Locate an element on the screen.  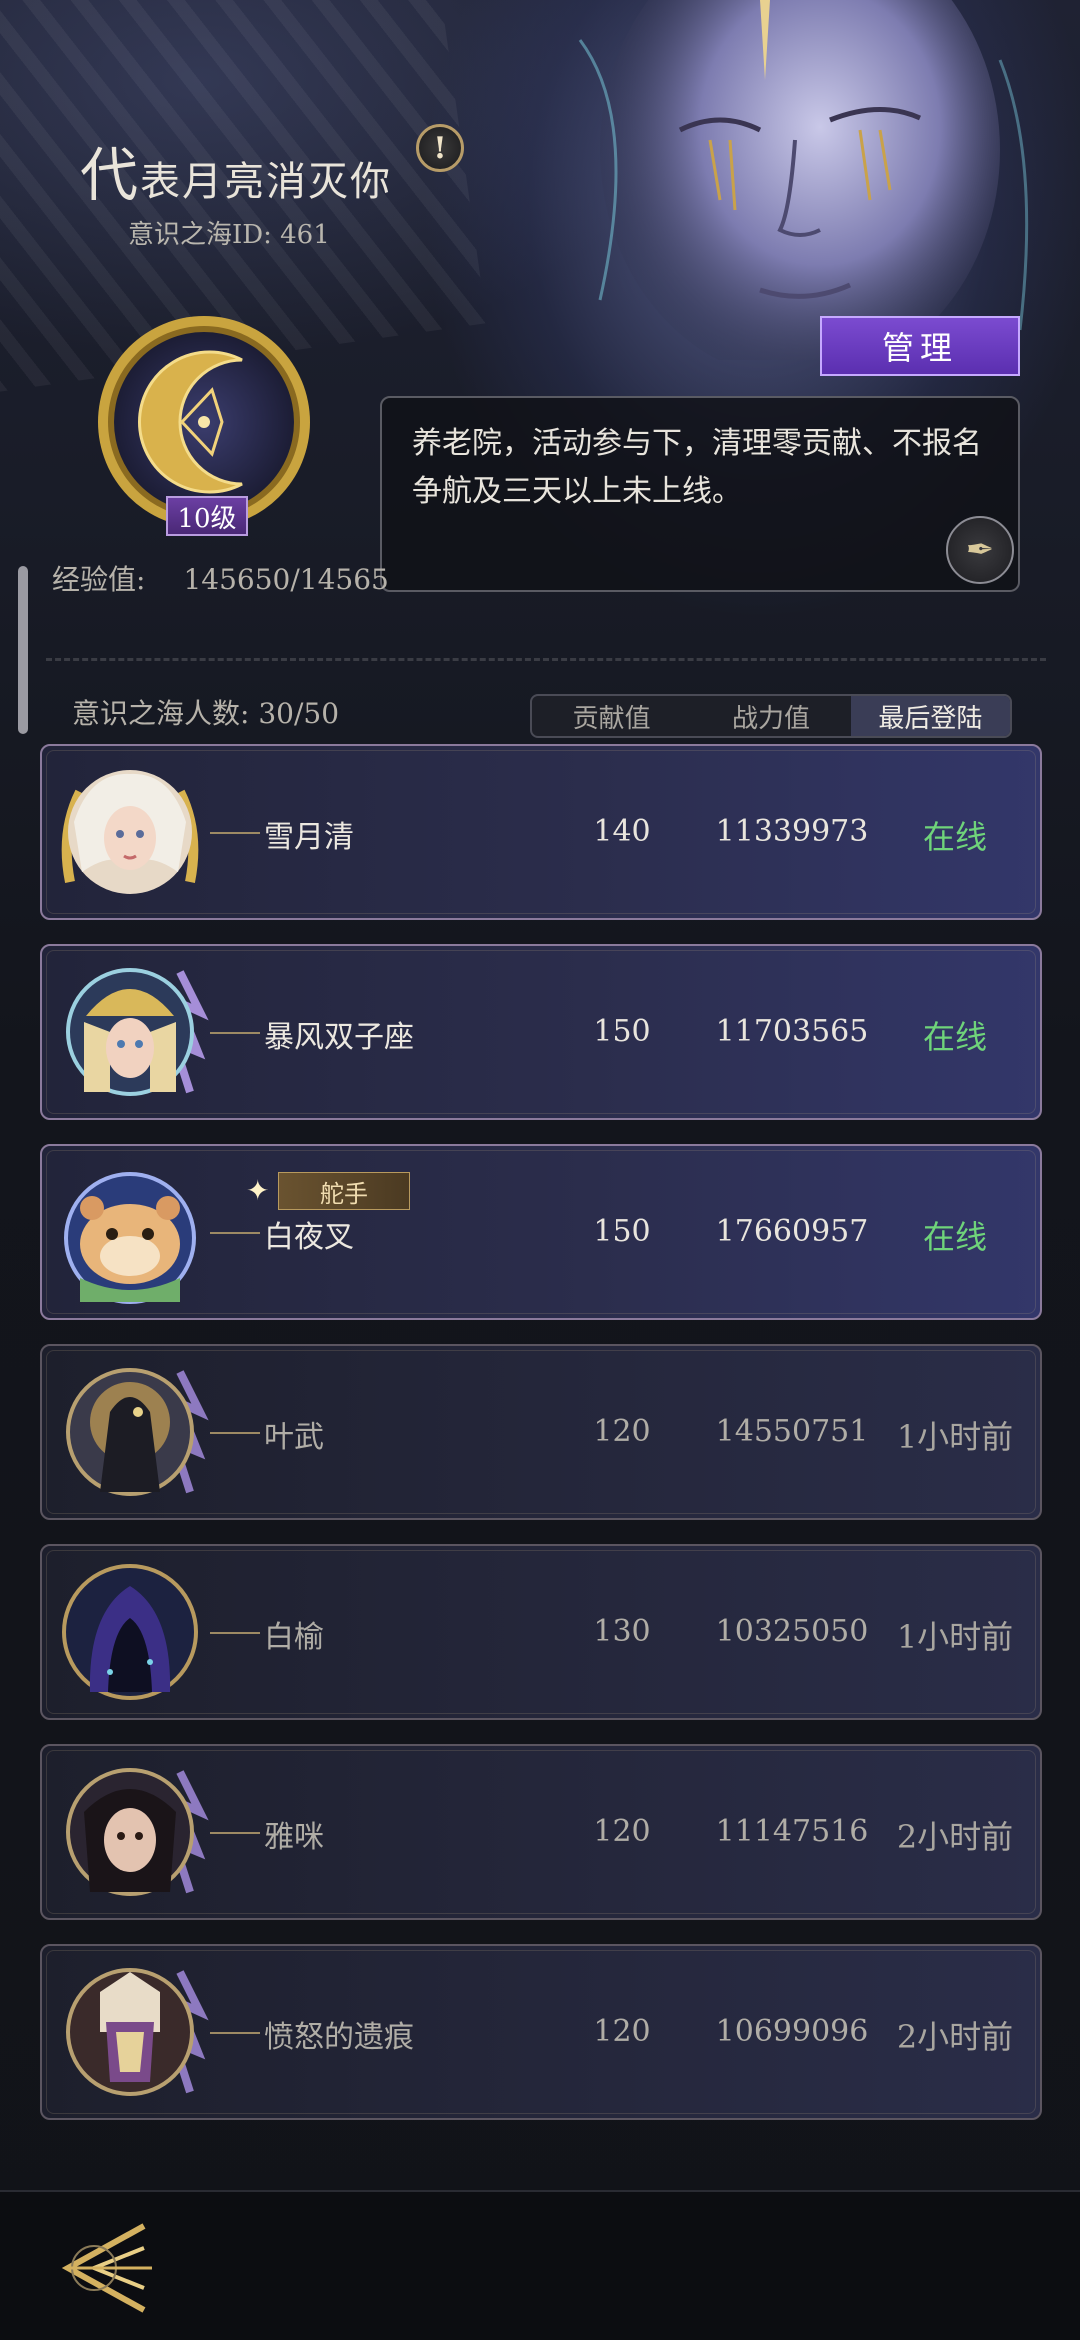
member-power: 11703565 is located at coordinates (792, 1031).